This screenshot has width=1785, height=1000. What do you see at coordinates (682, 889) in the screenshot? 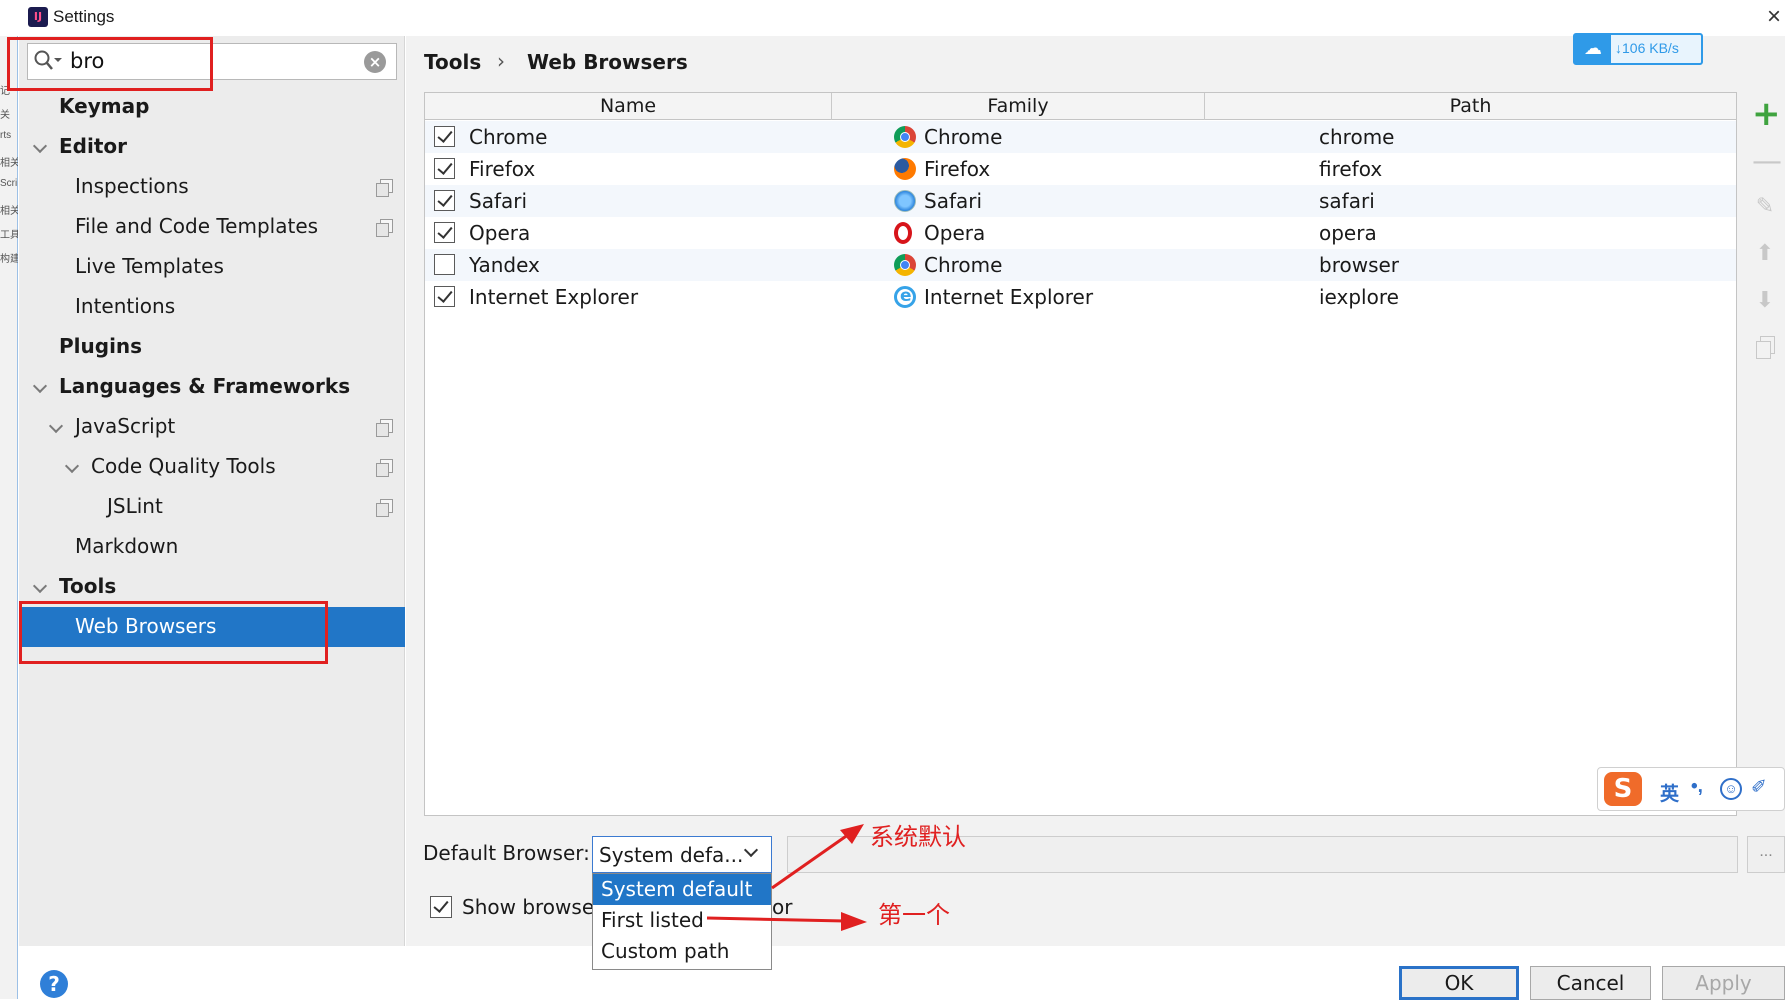
I see `dropdown-option-system-default: System default` at bounding box center [682, 889].